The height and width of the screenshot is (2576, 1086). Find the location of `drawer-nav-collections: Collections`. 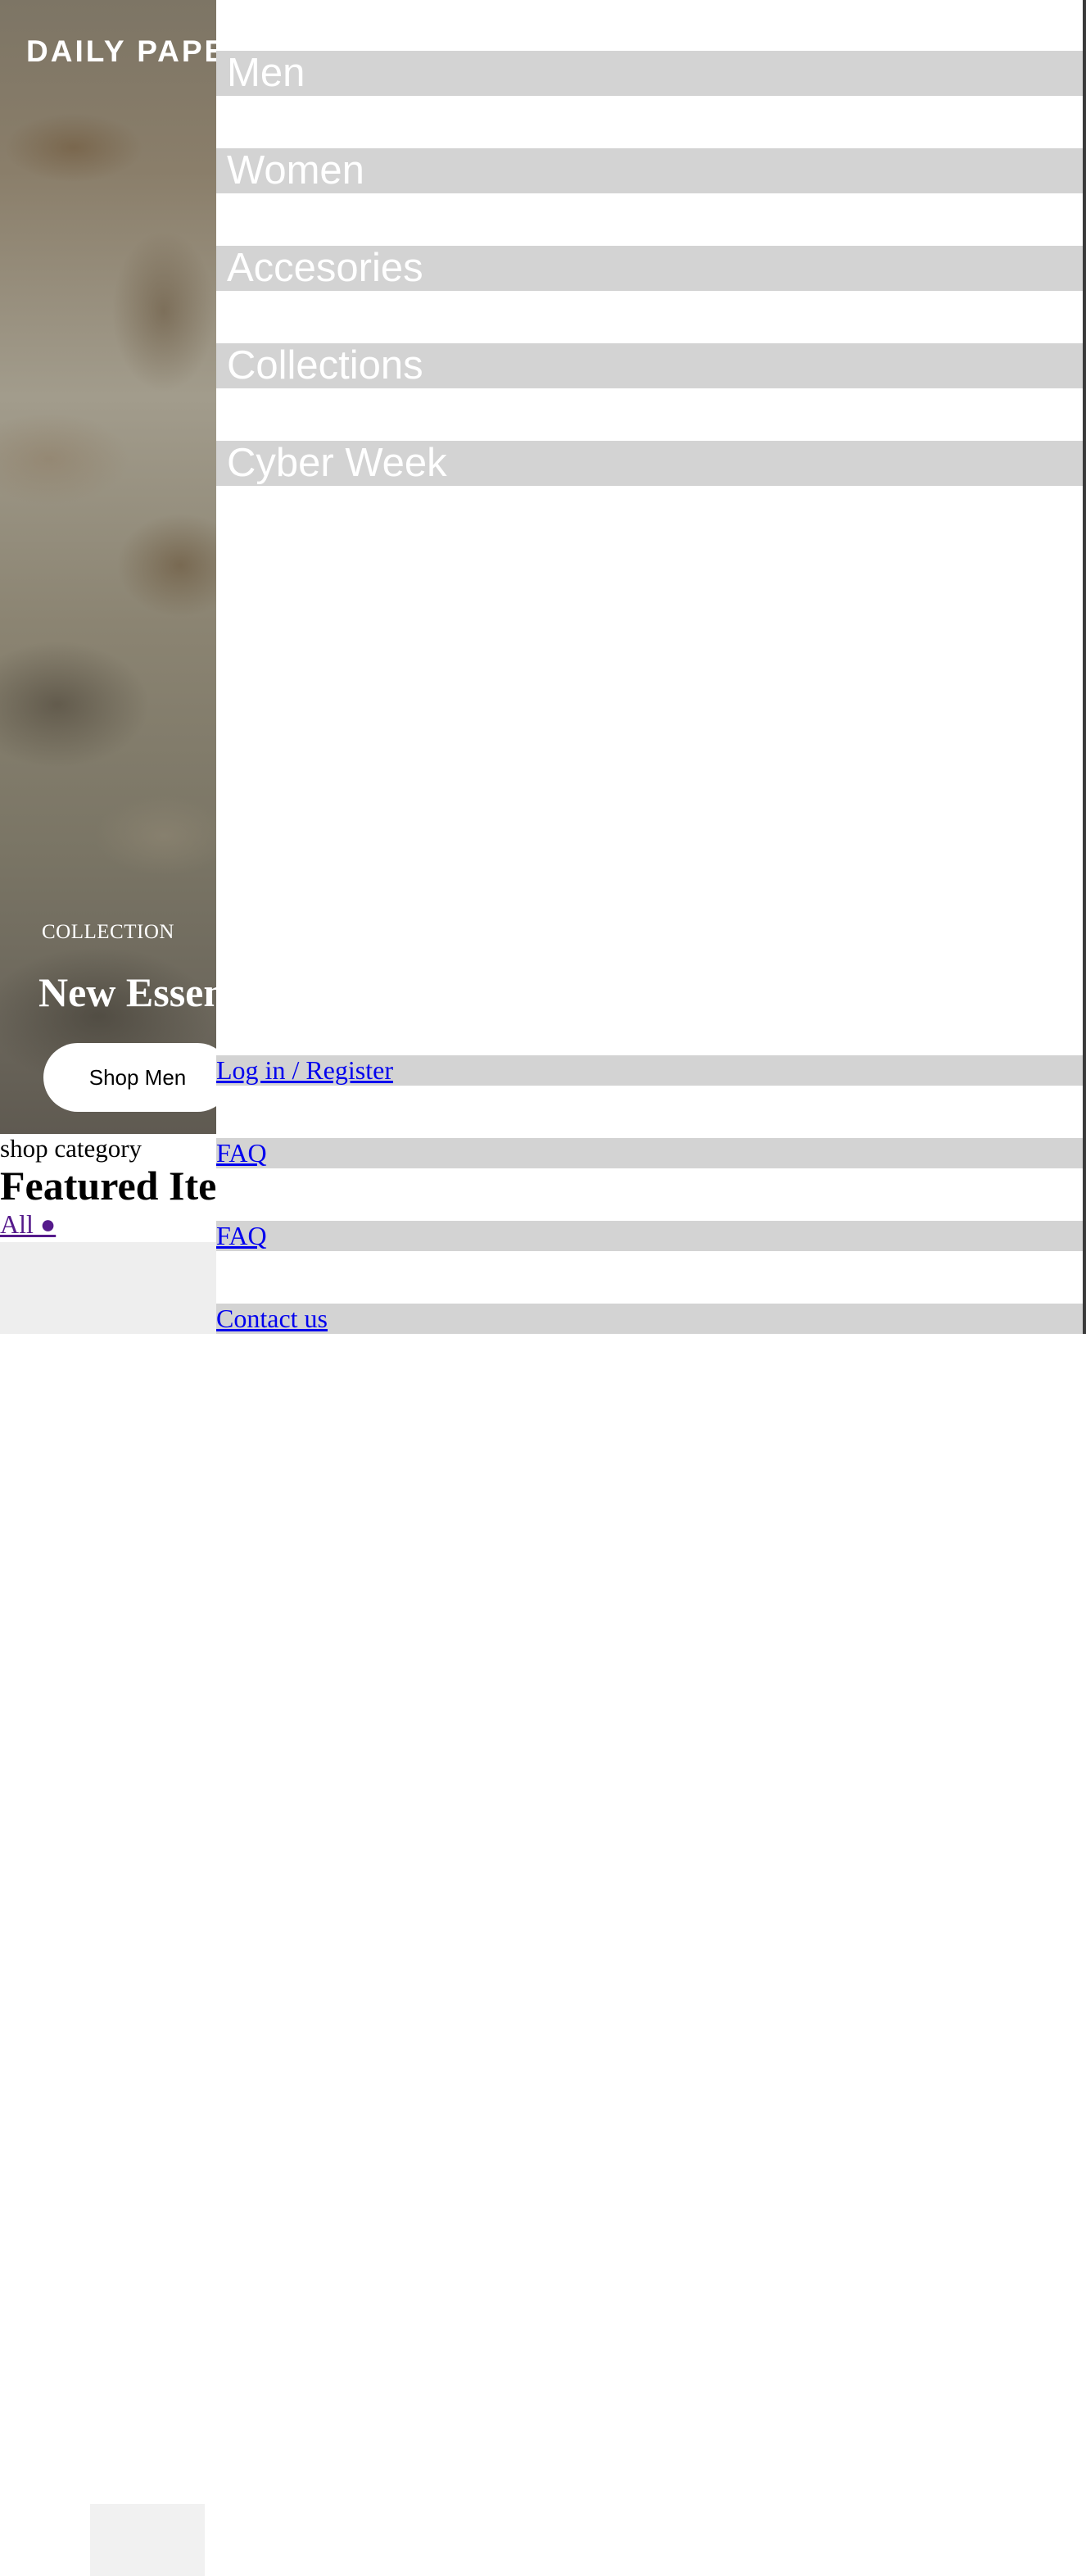

drawer-nav-collections: Collections is located at coordinates (649, 365).